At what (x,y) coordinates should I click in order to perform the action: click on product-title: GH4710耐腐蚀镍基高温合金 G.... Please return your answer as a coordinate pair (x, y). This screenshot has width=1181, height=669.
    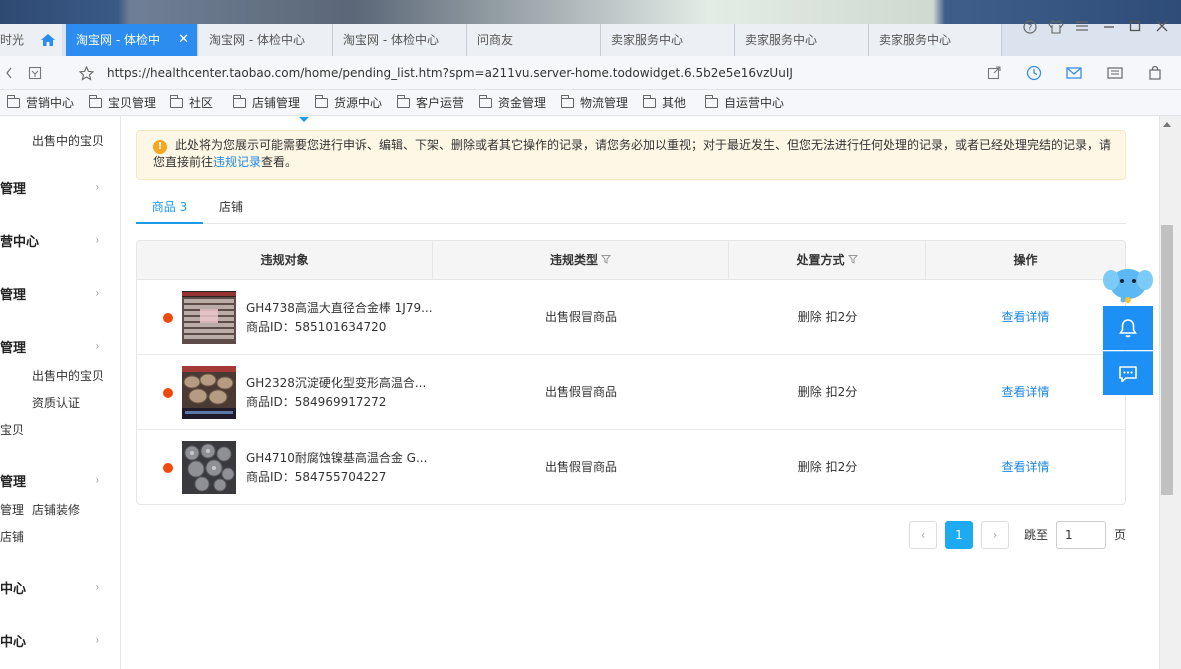
    Looking at the image, I should click on (341, 457).